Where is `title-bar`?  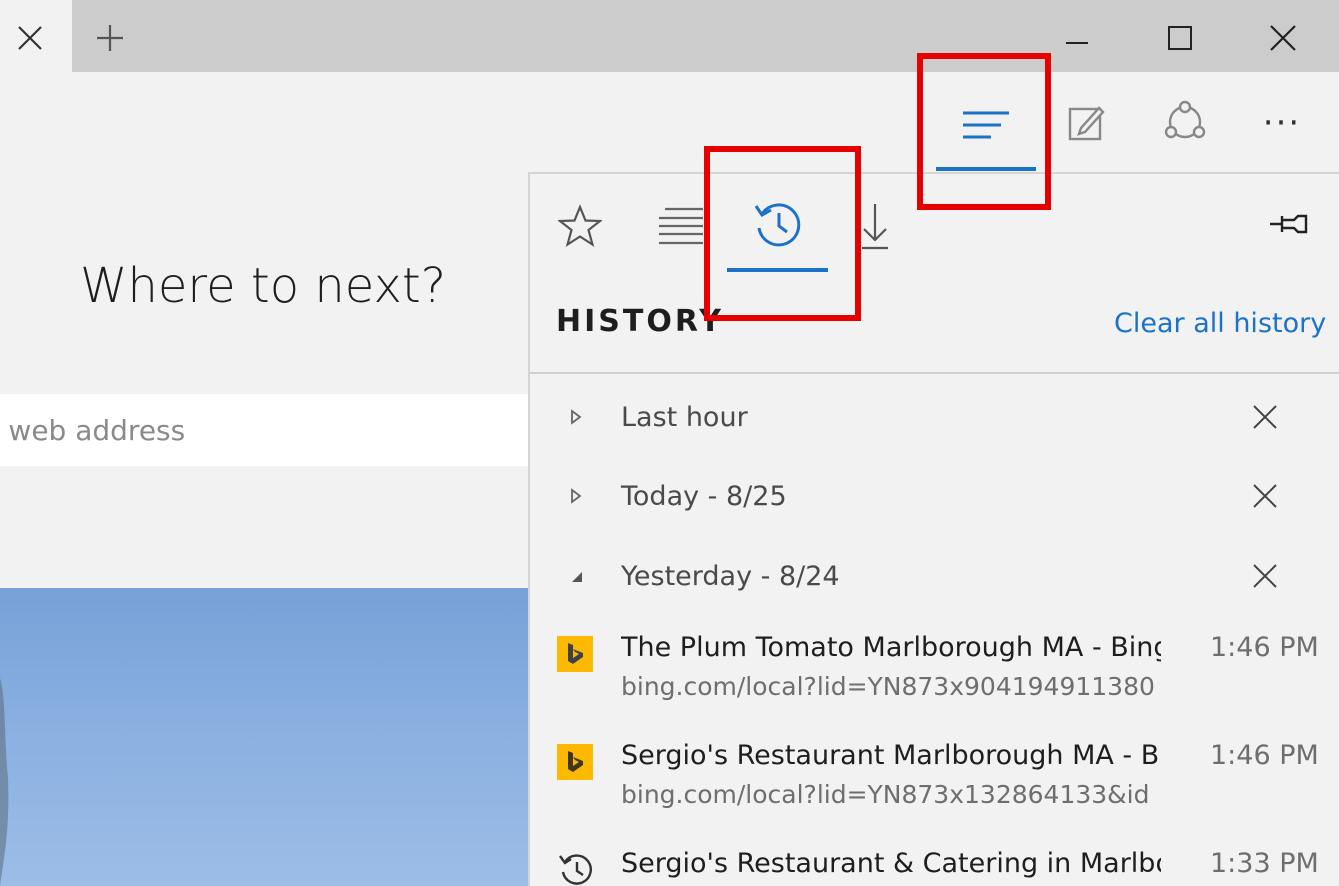 title-bar is located at coordinates (669, 36).